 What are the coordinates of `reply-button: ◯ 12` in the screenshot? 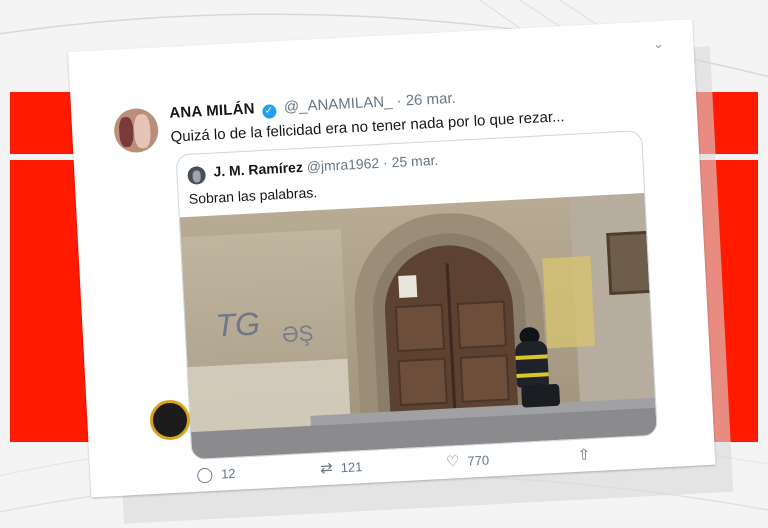 It's located at (216, 474).